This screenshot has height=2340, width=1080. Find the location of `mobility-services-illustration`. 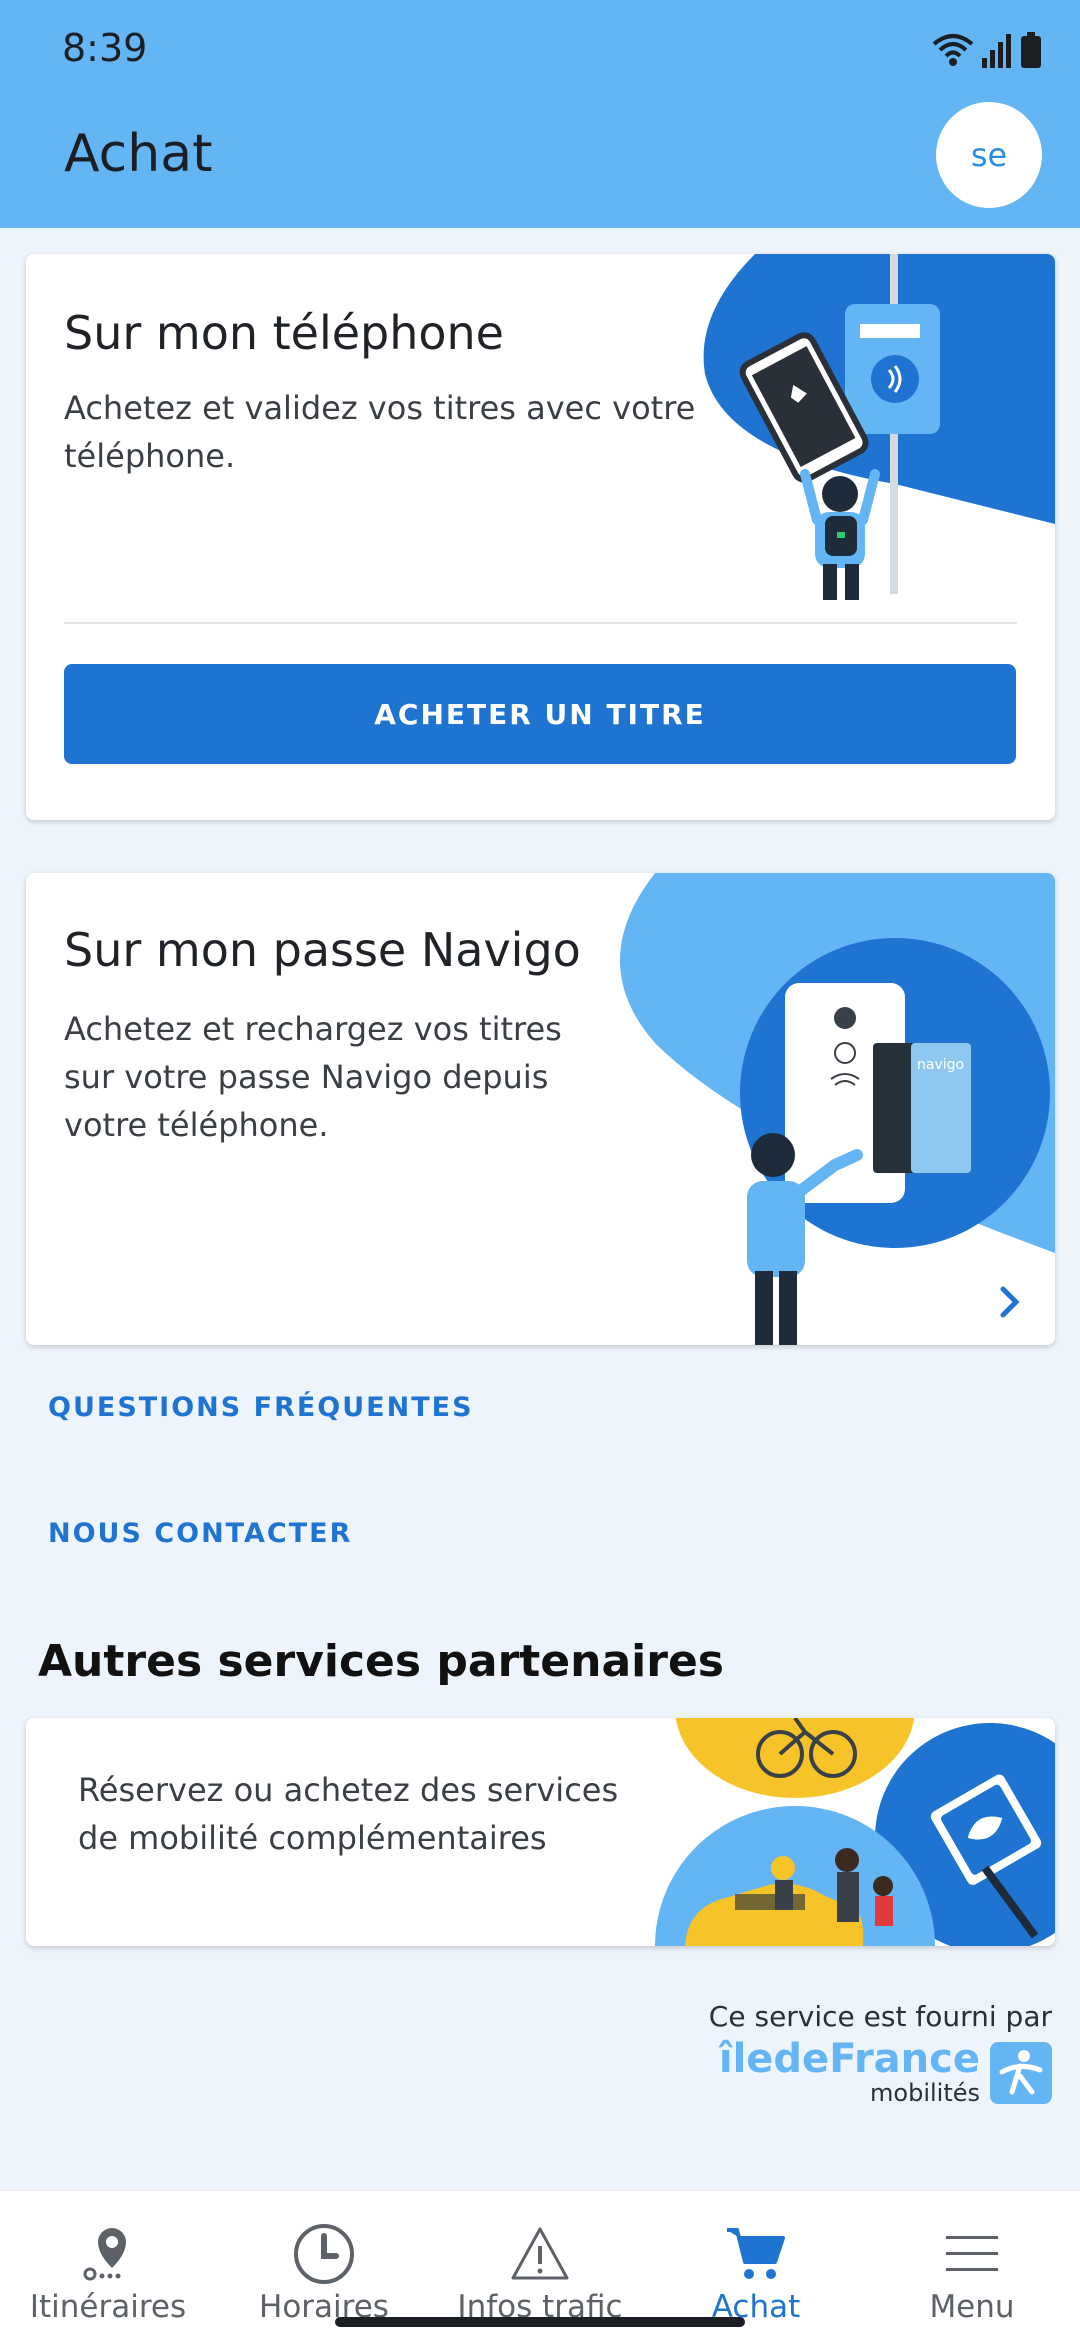

mobility-services-illustration is located at coordinates (855, 1832).